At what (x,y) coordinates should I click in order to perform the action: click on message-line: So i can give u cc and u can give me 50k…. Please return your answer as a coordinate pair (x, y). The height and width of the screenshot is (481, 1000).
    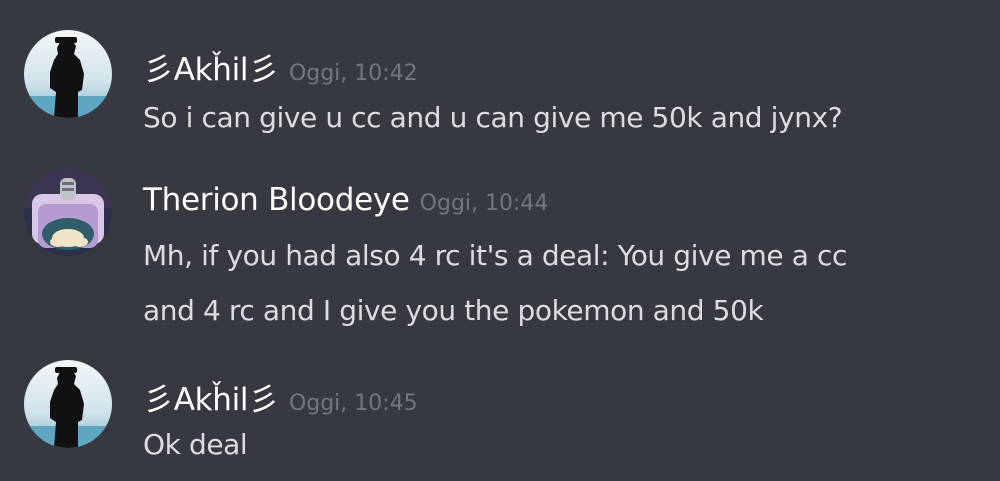
    Looking at the image, I should click on (493, 117).